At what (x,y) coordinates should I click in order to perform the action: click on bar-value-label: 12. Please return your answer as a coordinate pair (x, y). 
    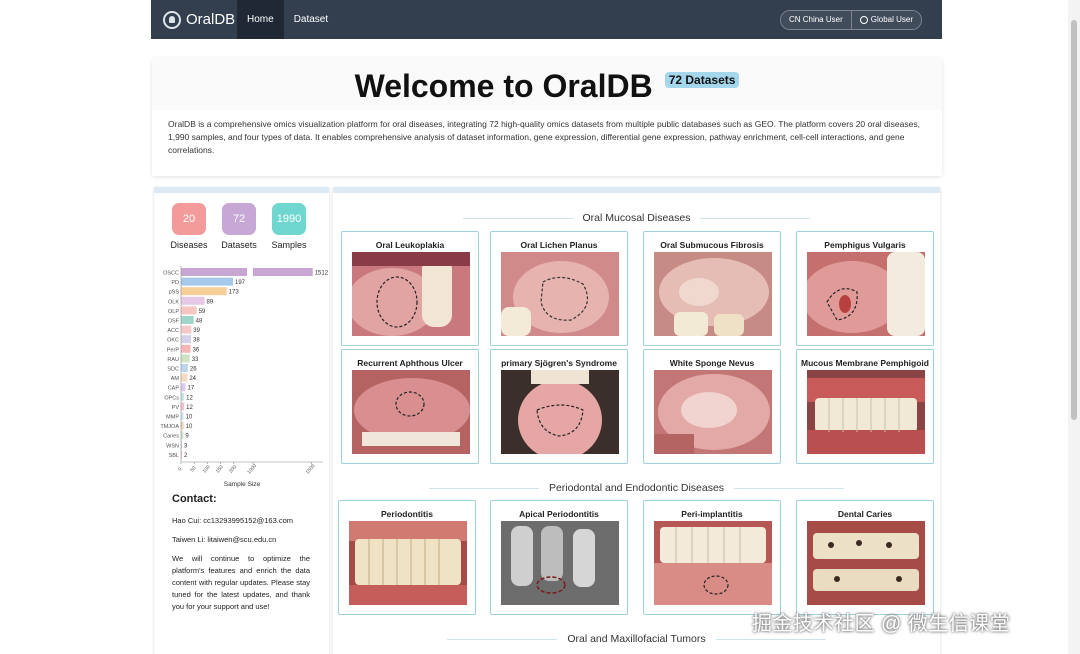
    Looking at the image, I should click on (189, 408).